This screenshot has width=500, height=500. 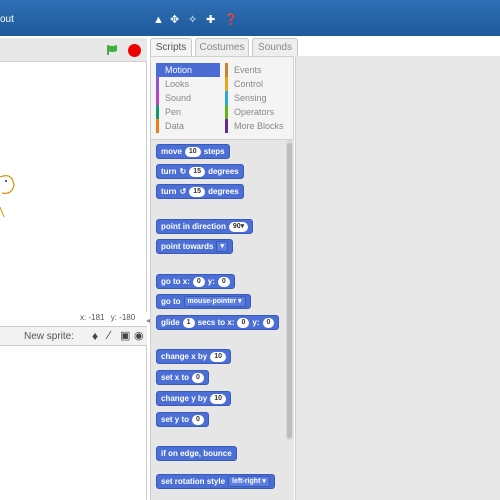 I want to click on category-column-left: Motion Looks Sound Pen Data, so click(x=188, y=98).